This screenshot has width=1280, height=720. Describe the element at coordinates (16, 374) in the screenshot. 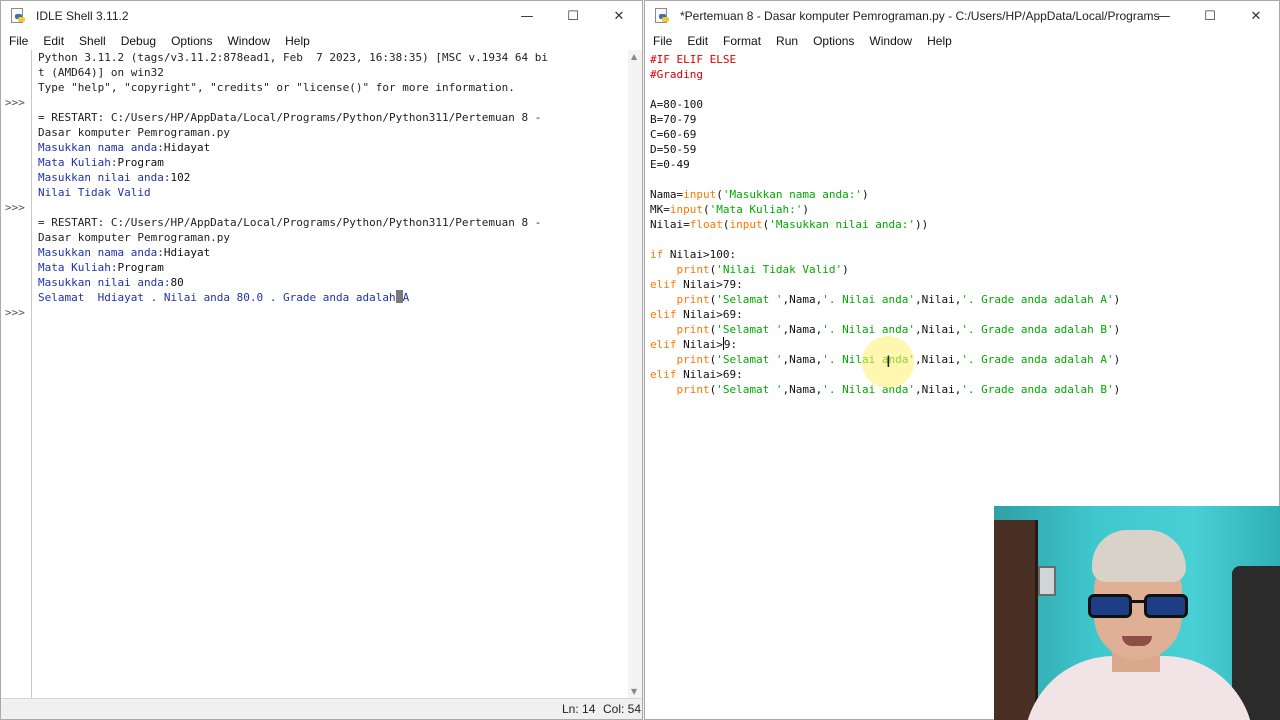

I see `prompt-gutter: >>> >>> >>>` at that location.